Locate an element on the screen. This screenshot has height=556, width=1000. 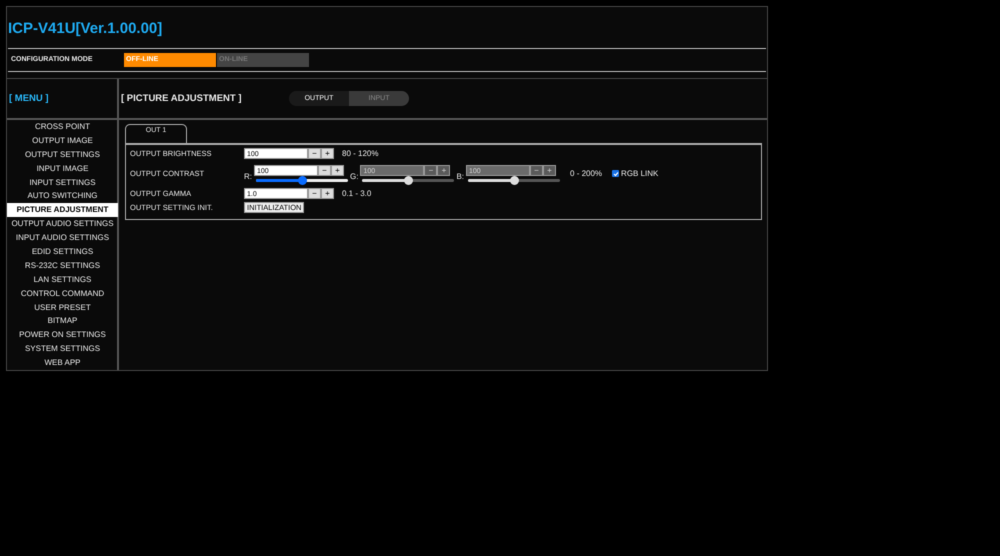
menu-item: OUTPUT IMAGE is located at coordinates (62, 141).